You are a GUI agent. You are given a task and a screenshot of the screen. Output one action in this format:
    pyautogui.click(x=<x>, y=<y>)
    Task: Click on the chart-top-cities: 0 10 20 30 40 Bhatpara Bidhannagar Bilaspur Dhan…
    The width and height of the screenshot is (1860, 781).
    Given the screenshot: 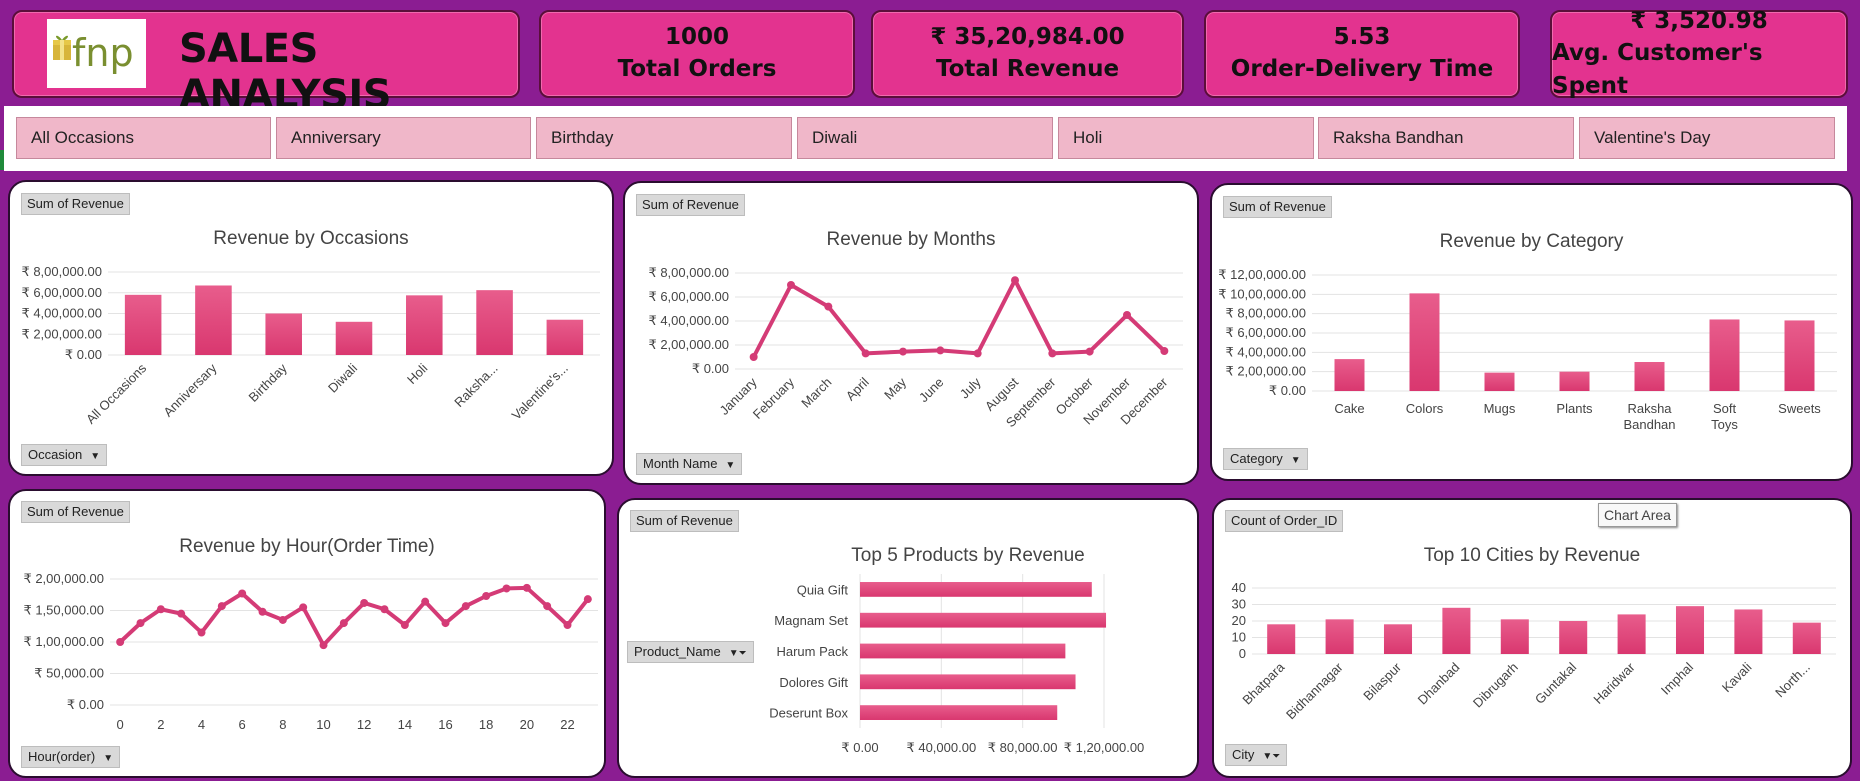 What is the action you would take?
    pyautogui.click(x=1532, y=638)
    